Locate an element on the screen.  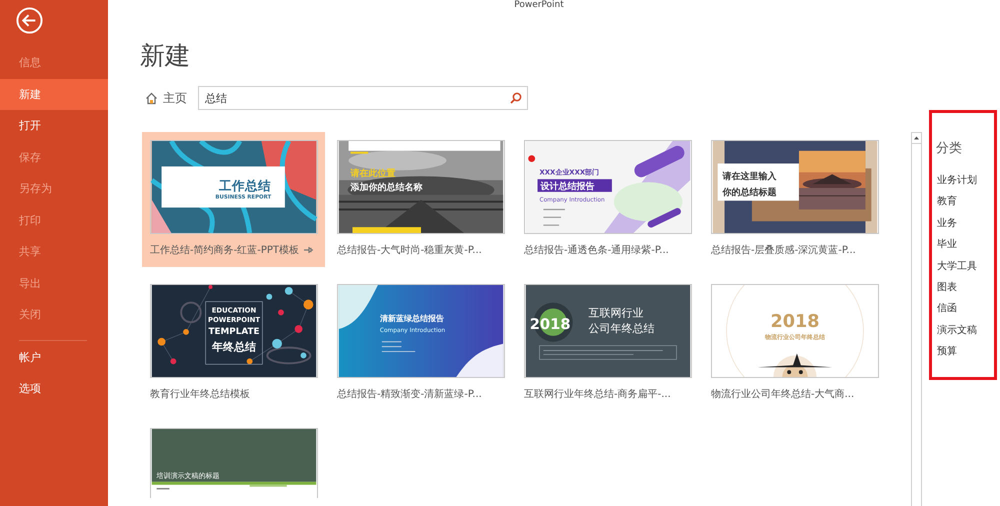
category-link: 图表 is located at coordinates (965, 287).